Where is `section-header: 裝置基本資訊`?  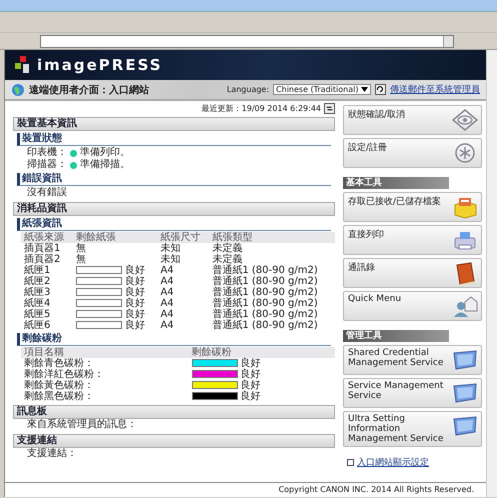
section-header: 裝置基本資訊 is located at coordinates (174, 124).